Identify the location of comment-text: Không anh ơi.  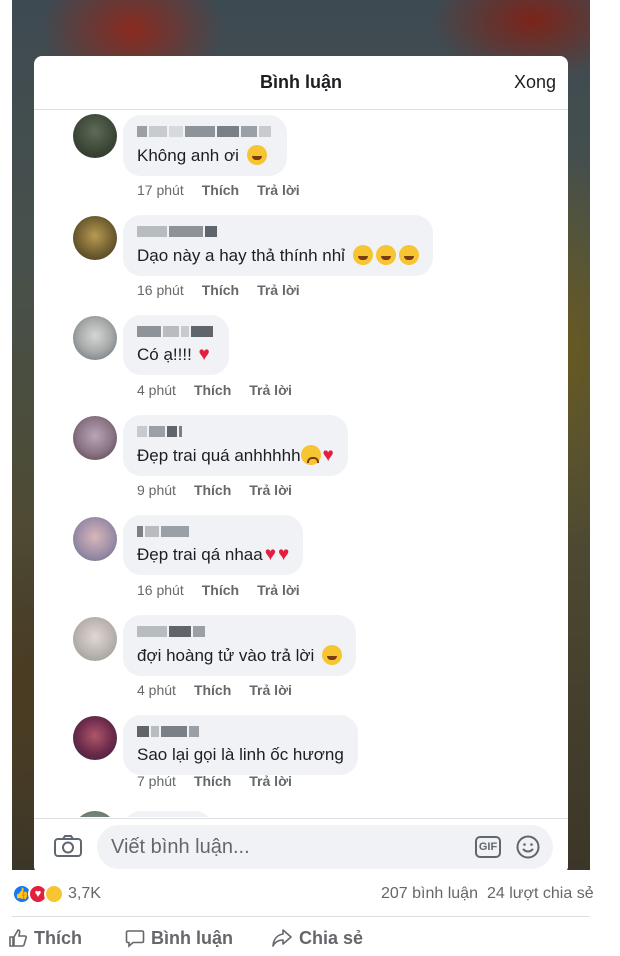
(202, 155).